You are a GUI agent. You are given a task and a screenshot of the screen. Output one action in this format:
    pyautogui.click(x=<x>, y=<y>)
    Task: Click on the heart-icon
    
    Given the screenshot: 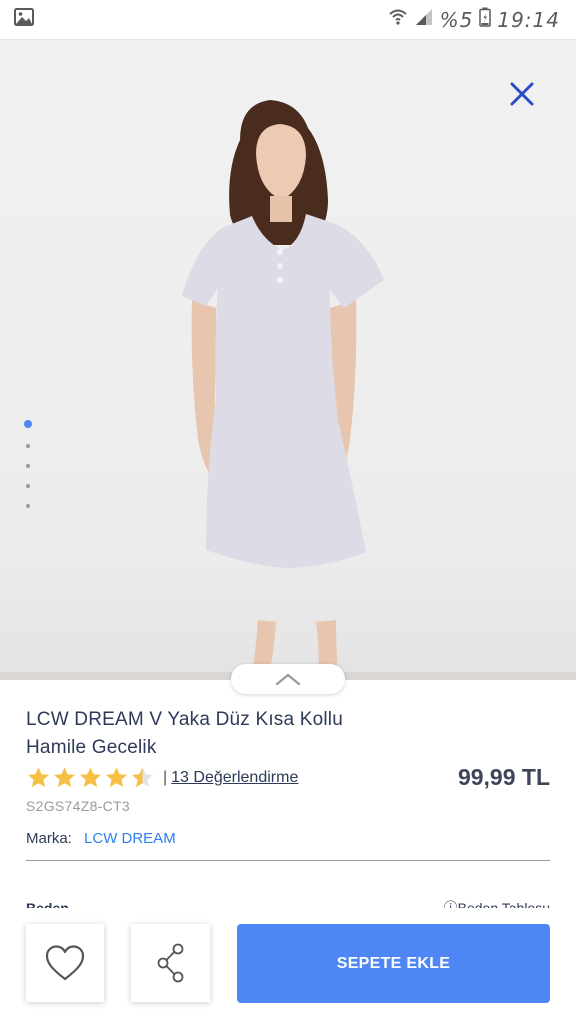 What is the action you would take?
    pyautogui.click(x=65, y=963)
    